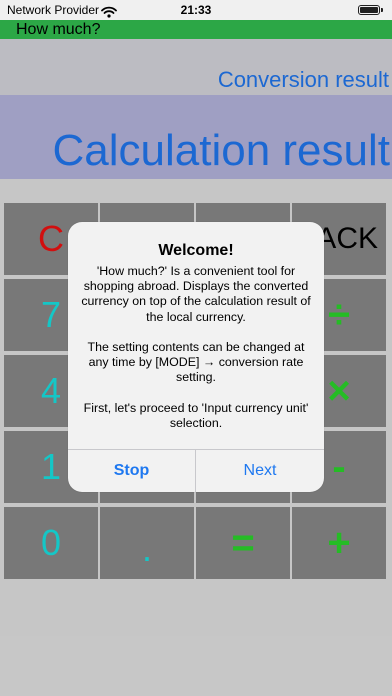 The height and width of the screenshot is (696, 392). What do you see at coordinates (260, 471) in the screenshot?
I see `next-button: Next` at bounding box center [260, 471].